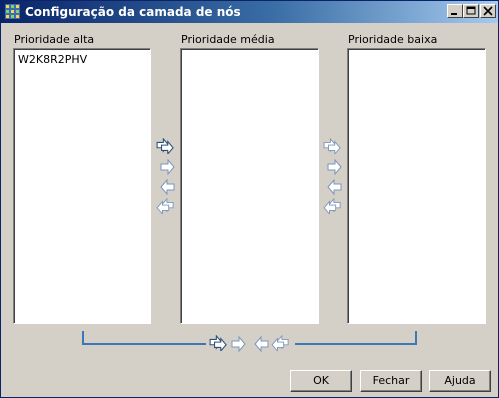 The height and width of the screenshot is (398, 499). I want to click on maximize-button, so click(471, 11).